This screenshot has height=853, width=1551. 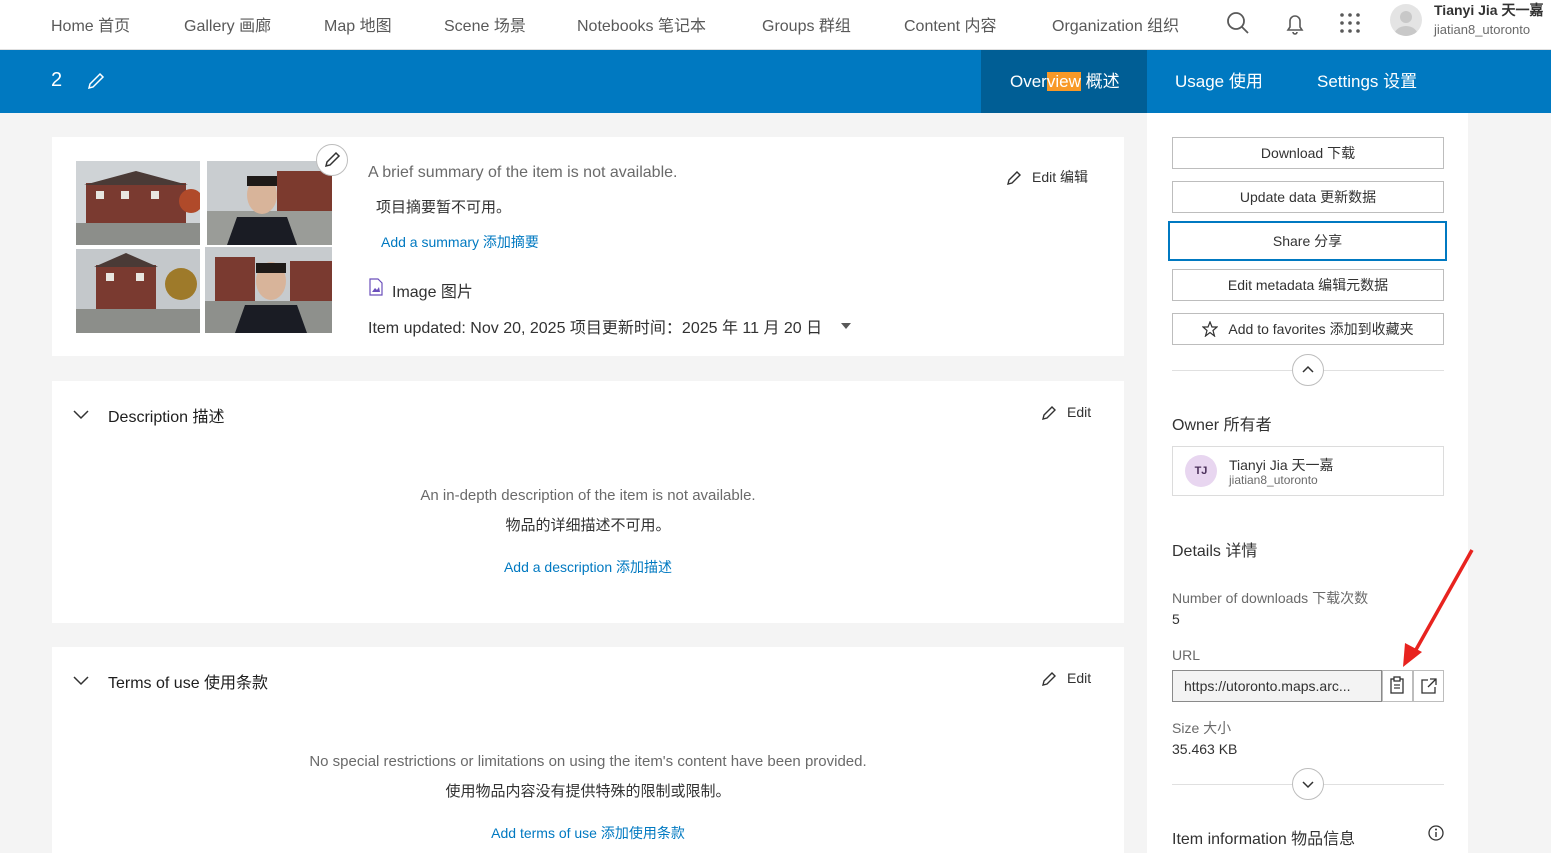 What do you see at coordinates (1273, 480) in the screenshot?
I see `owner-handle: jiatian8_utoronto` at bounding box center [1273, 480].